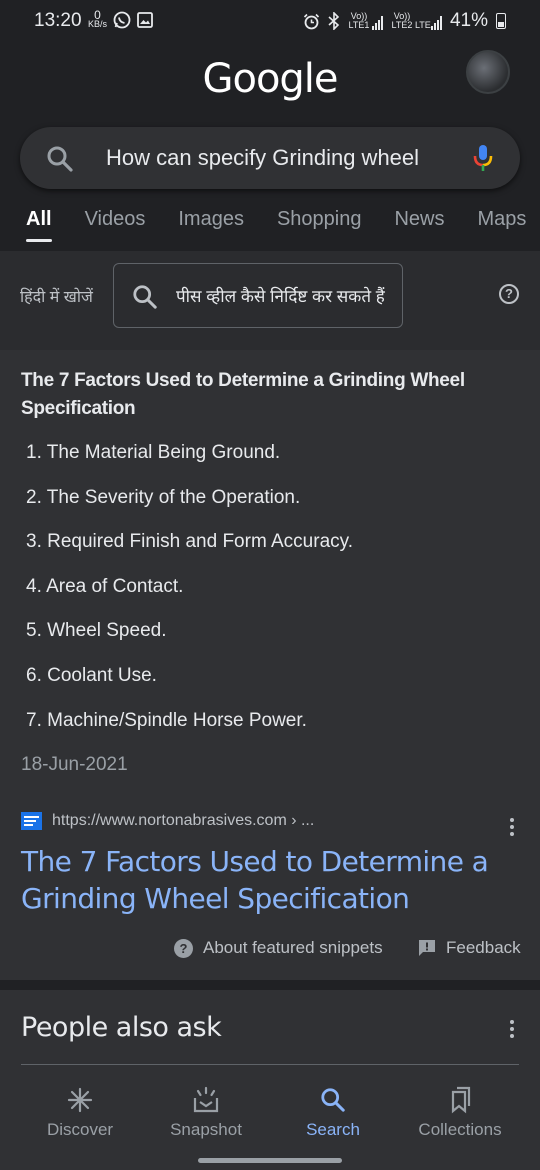 Image resolution: width=540 pixels, height=1170 pixels. I want to click on list-item: 4. Area of Contact., so click(105, 586).